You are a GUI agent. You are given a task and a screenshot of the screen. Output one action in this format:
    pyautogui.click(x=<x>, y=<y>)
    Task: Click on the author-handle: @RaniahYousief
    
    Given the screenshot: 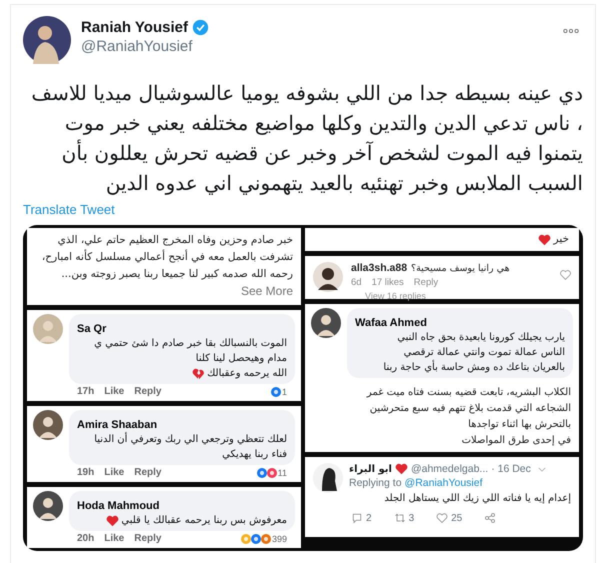 What is the action you would take?
    pyautogui.click(x=145, y=46)
    